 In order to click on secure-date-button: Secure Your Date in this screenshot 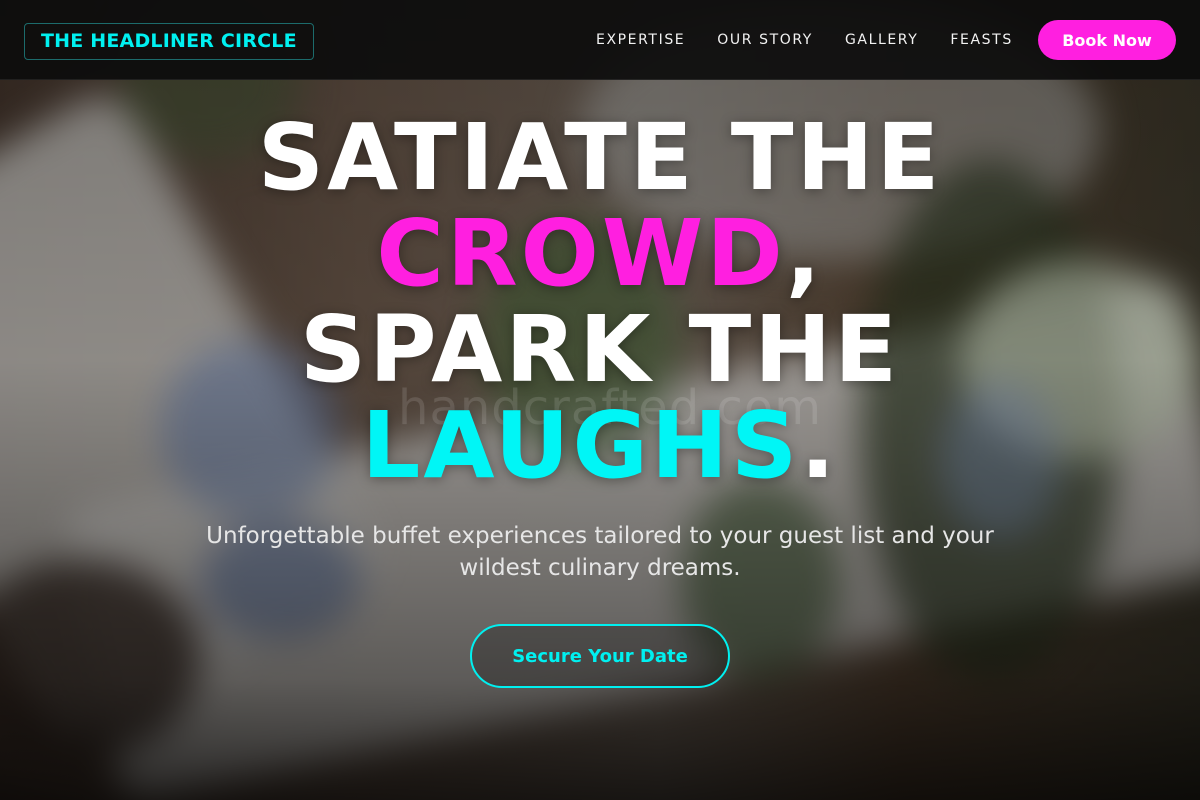, I will do `click(600, 656)`.